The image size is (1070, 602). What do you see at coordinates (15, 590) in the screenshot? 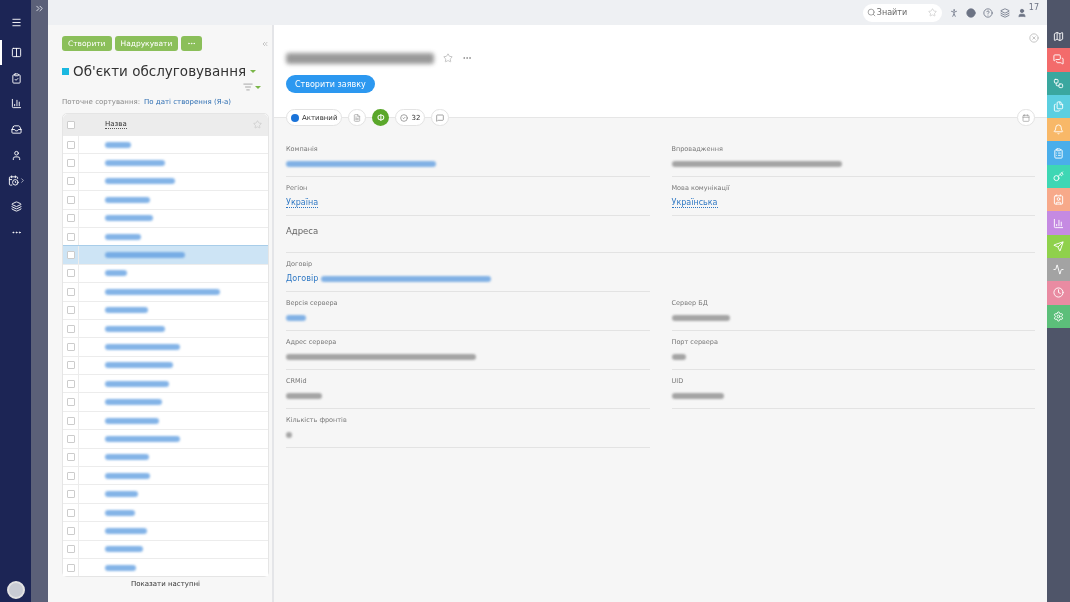
I see `avatar` at bounding box center [15, 590].